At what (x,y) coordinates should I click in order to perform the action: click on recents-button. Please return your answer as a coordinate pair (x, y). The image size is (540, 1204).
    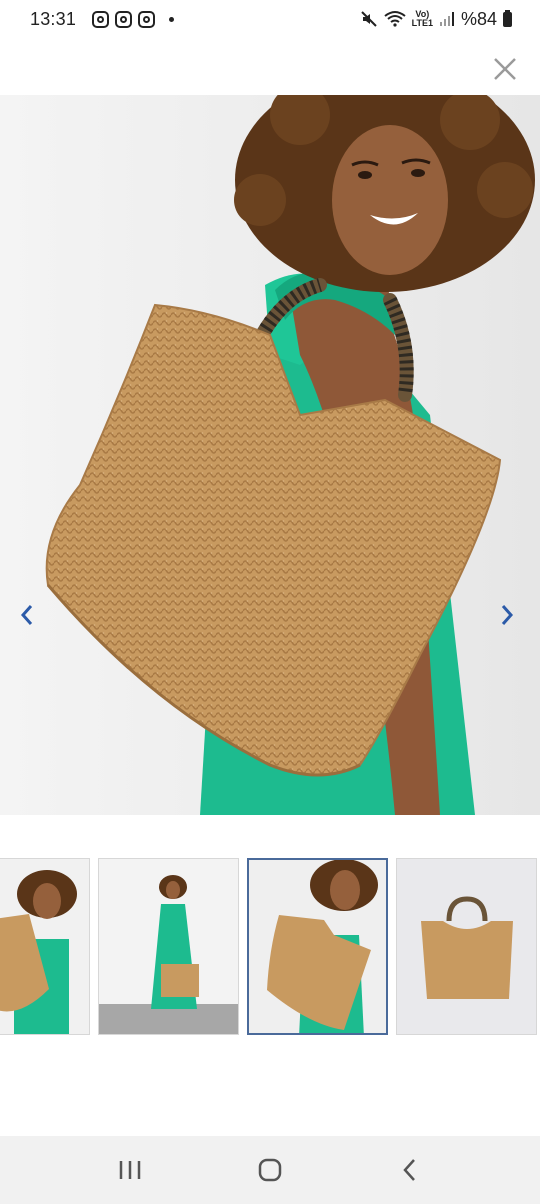
    Looking at the image, I should click on (130, 1170).